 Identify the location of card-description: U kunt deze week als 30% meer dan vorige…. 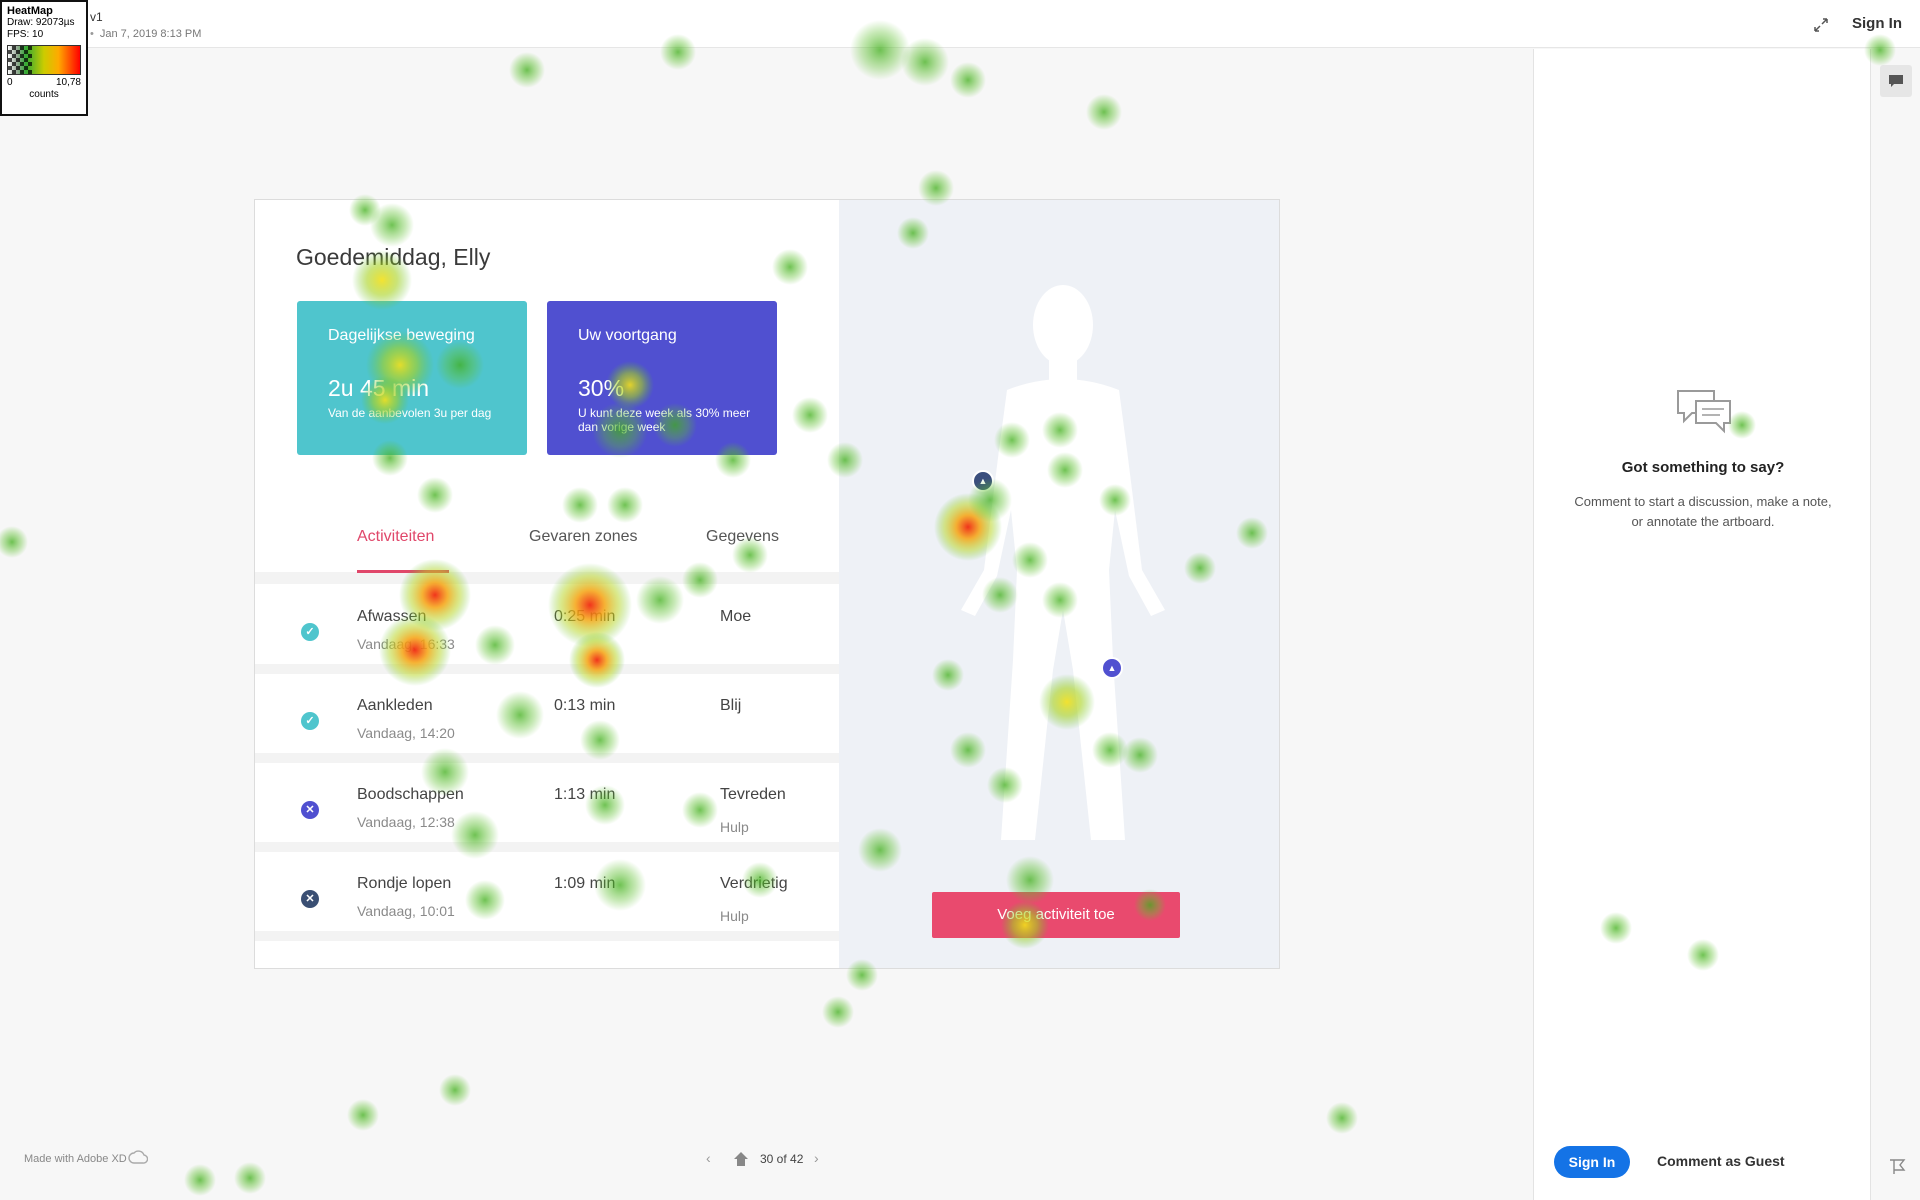
(664, 420).